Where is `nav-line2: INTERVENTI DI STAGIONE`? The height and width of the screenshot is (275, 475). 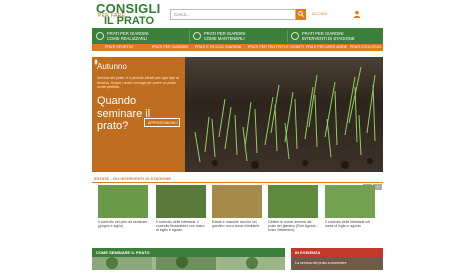
nav-line2: INTERVENTI DI STAGIONE is located at coordinates (328, 38).